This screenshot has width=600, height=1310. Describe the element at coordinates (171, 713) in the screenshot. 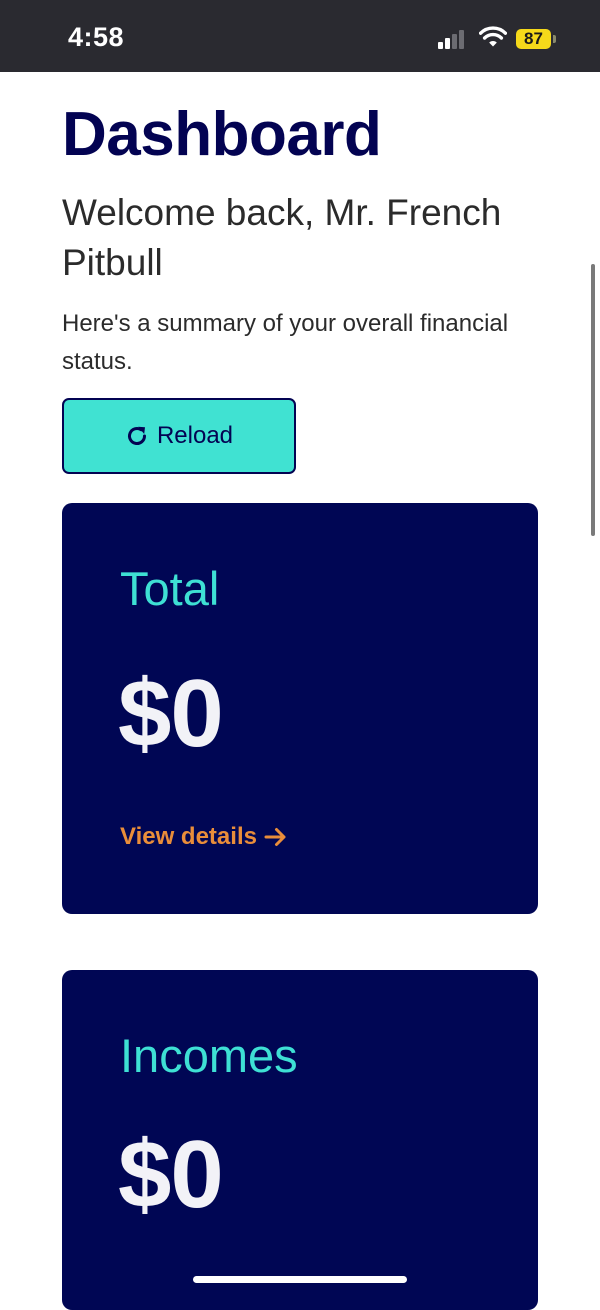

I see `total-value: $0` at that location.